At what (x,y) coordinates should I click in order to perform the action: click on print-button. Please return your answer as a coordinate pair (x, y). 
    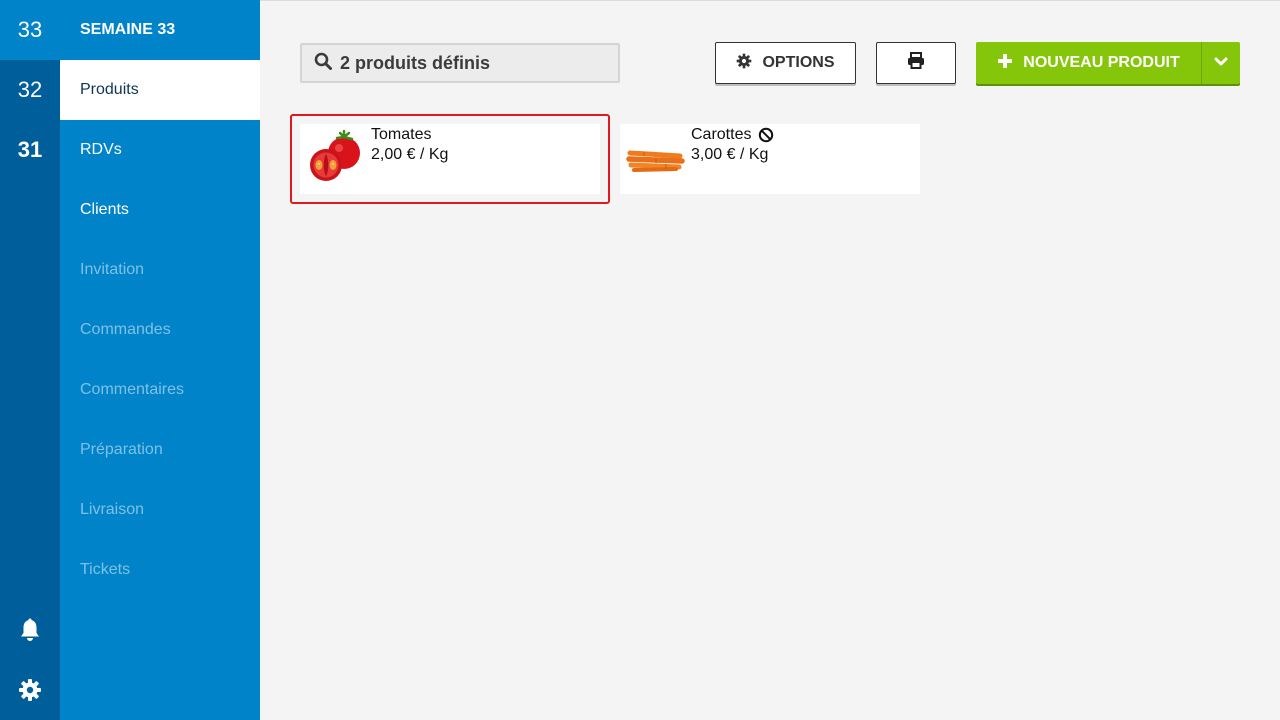
    Looking at the image, I should click on (916, 63).